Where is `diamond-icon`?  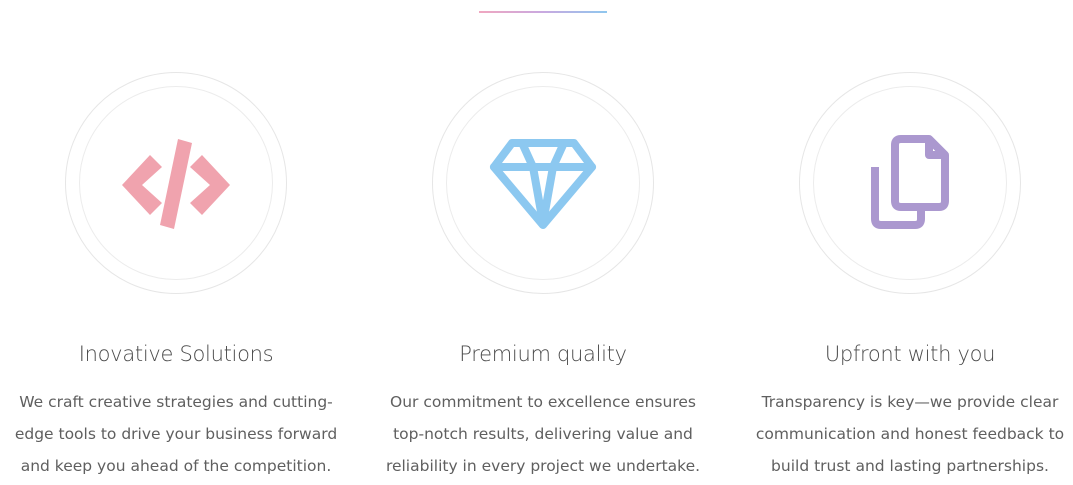 diamond-icon is located at coordinates (543, 184).